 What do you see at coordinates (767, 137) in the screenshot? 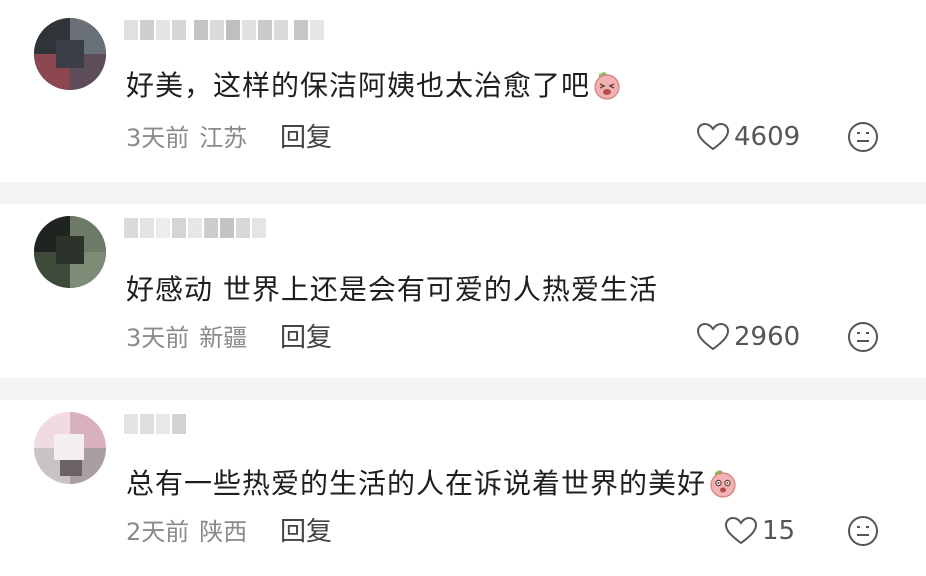
I see `like-count: 4609` at bounding box center [767, 137].